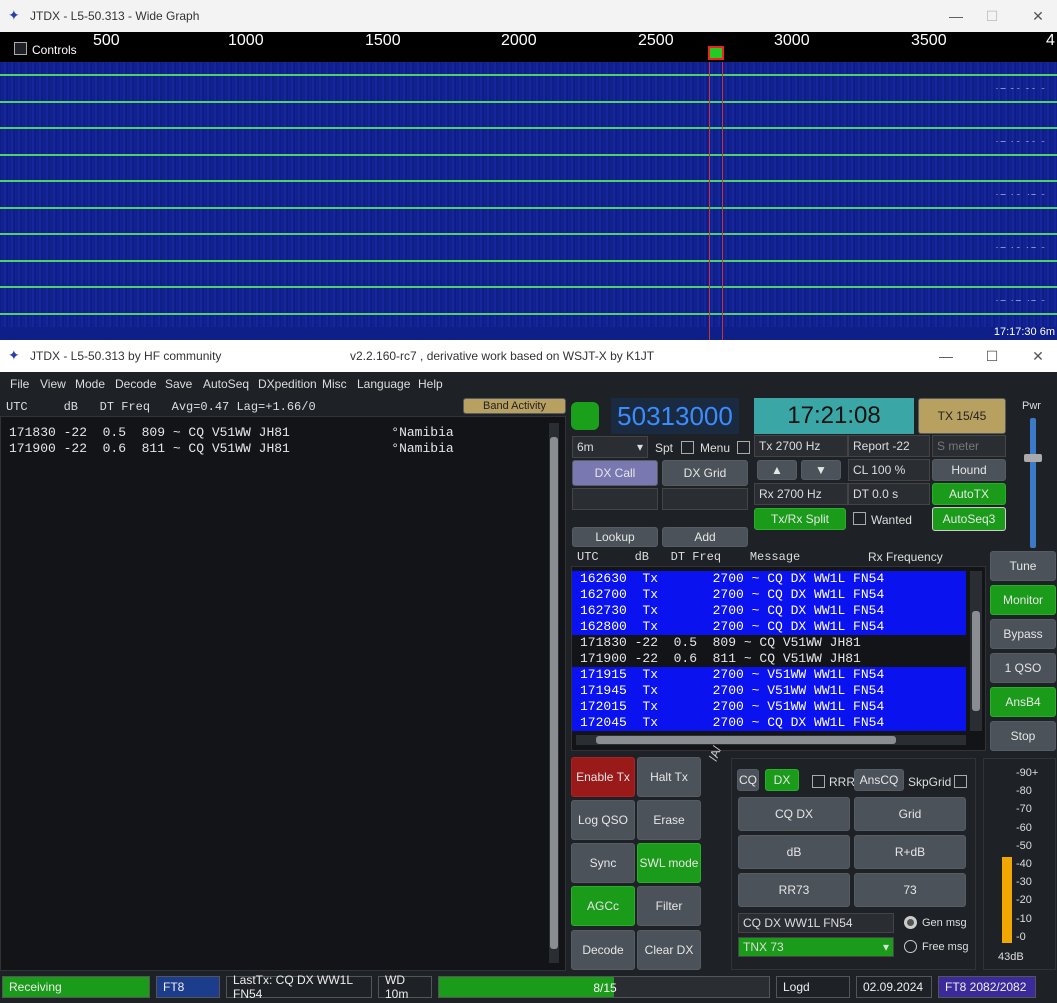 This screenshot has height=1003, width=1057. Describe the element at coordinates (1023, 600) in the screenshot. I see `monitor-button: Monitor` at that location.